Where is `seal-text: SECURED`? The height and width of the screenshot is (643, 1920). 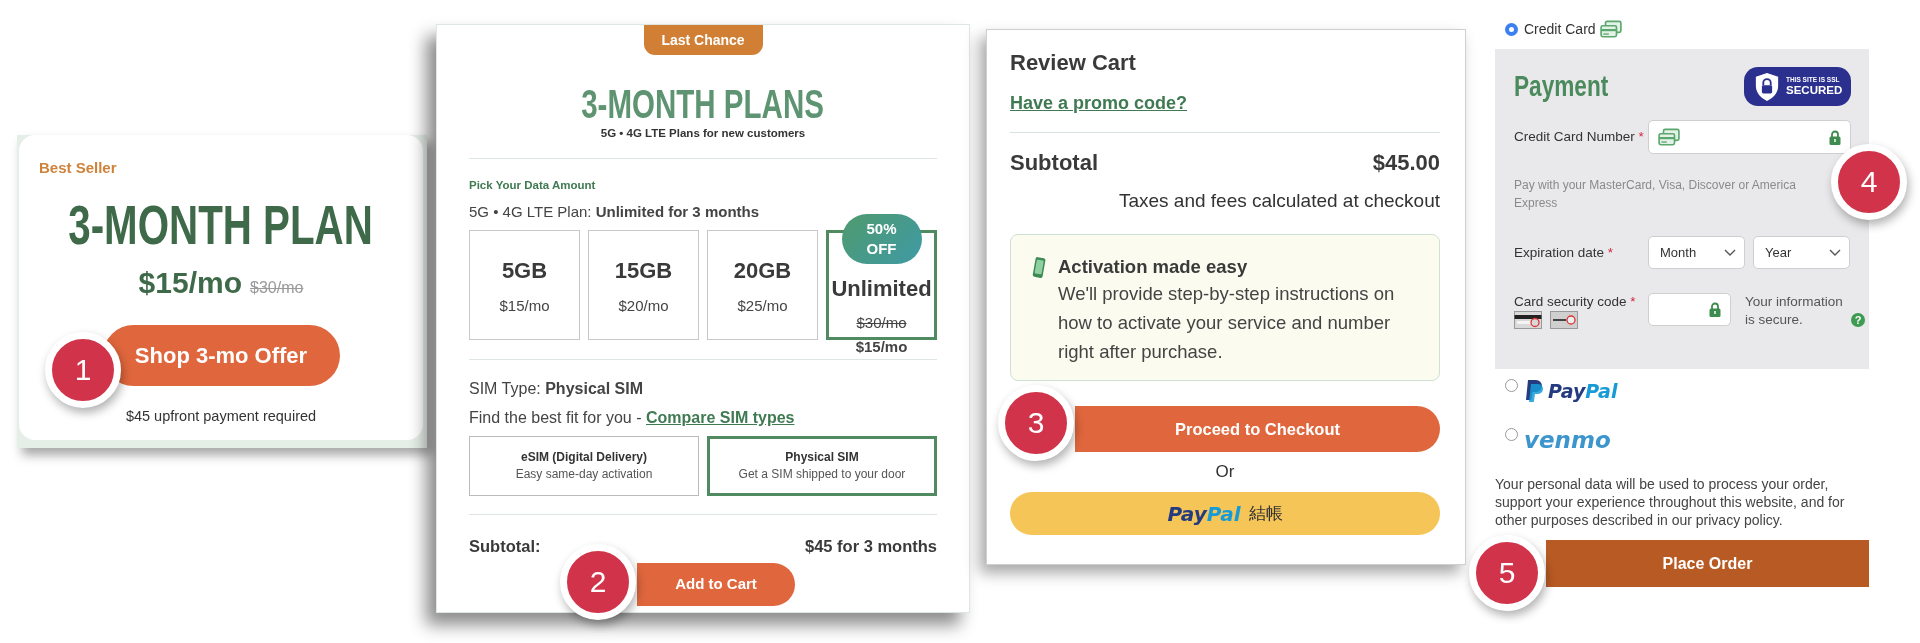 seal-text: SECURED is located at coordinates (1814, 90).